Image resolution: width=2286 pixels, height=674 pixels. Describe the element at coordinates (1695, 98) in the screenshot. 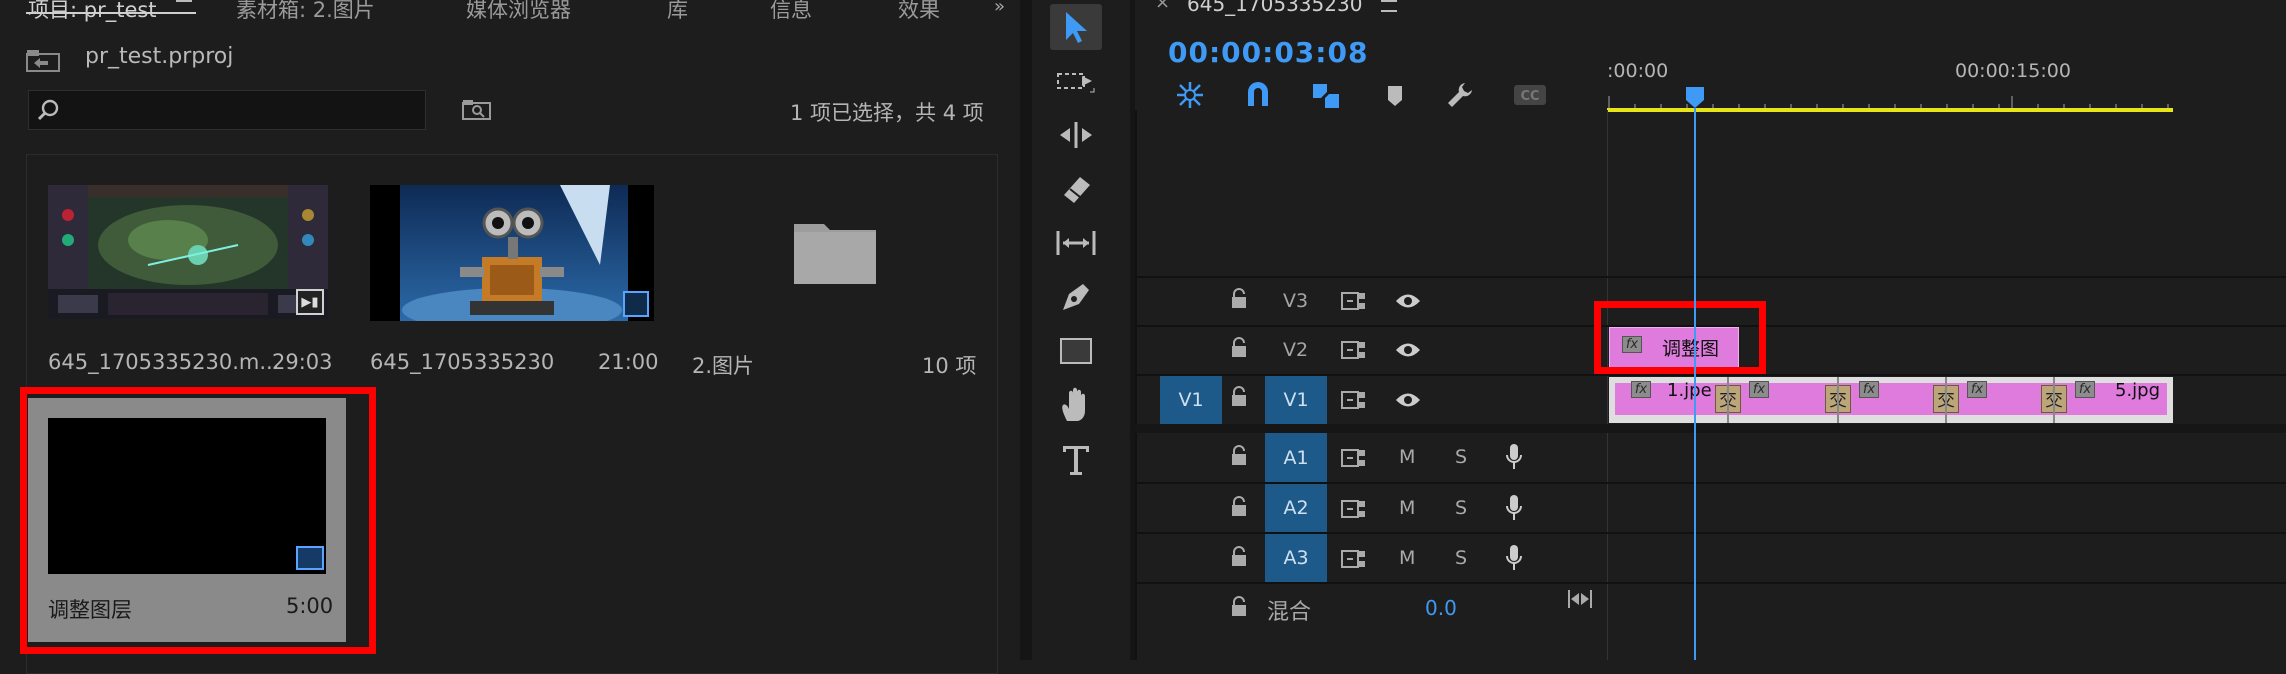

I see `playhead-handle-icon` at that location.